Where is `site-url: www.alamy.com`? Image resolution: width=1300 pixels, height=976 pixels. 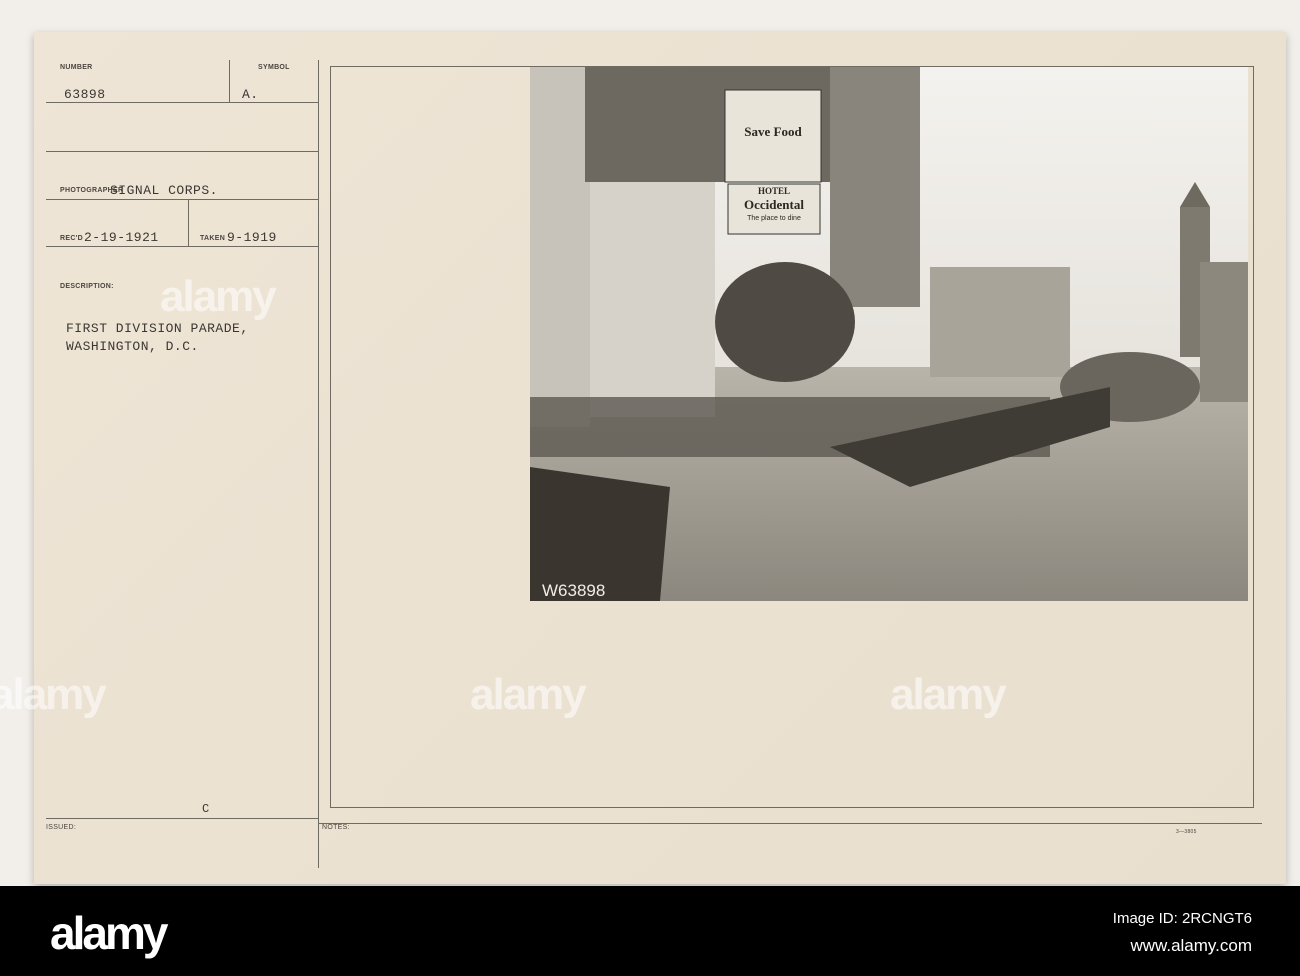
site-url: www.alamy.com is located at coordinates (1191, 946).